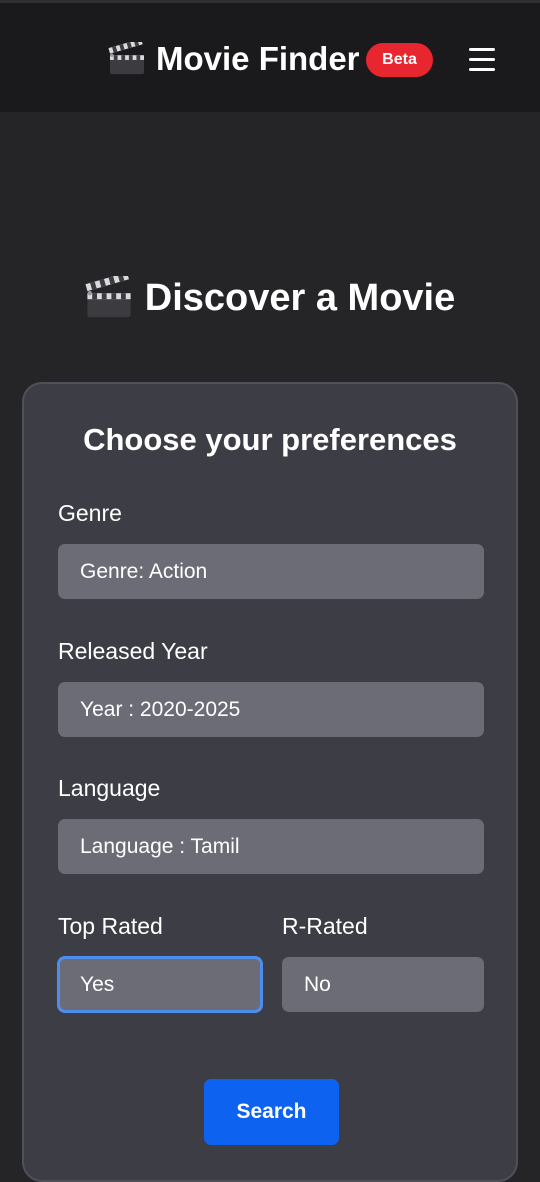 Image resolution: width=540 pixels, height=1182 pixels. I want to click on language-select: Language : Tamil, so click(271, 846).